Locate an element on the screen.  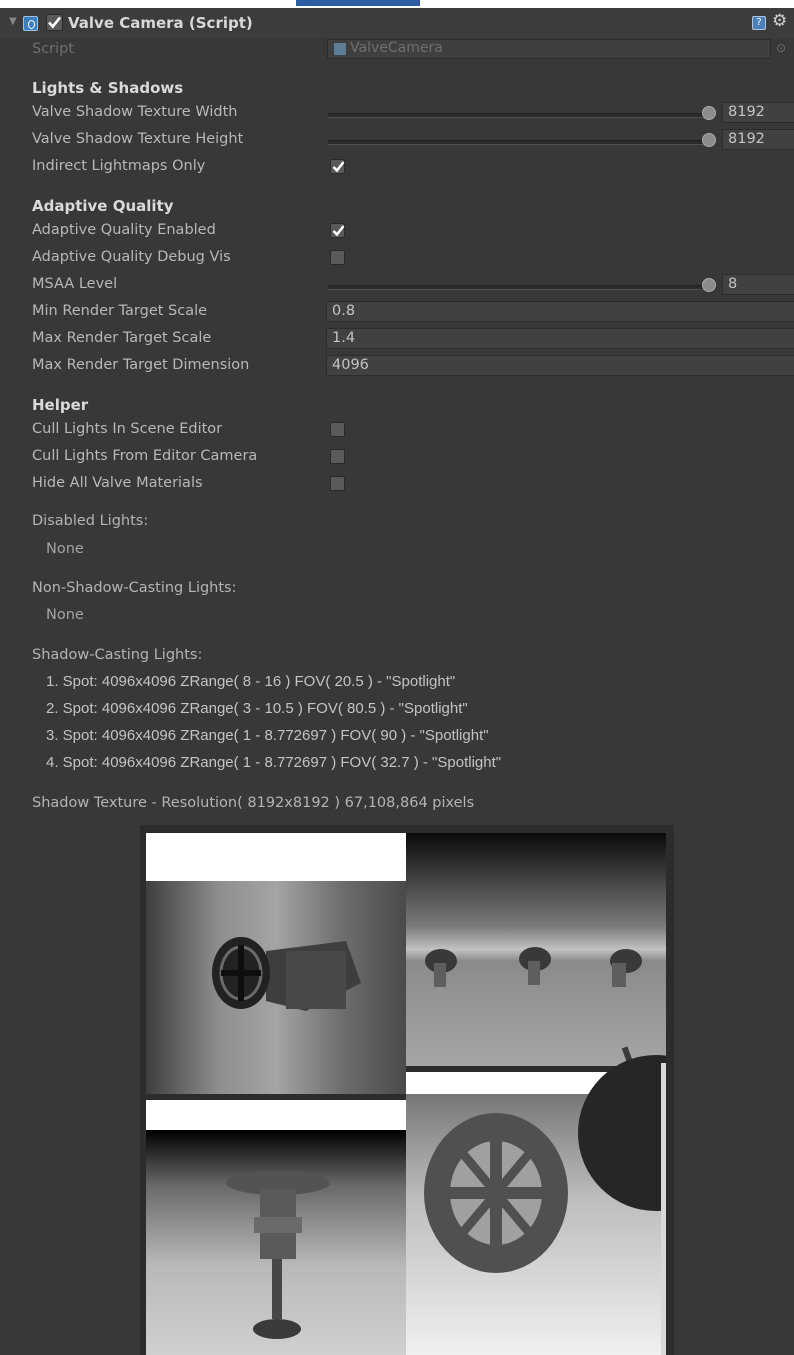
msaa-row: MSAA Level 8 is located at coordinates (397, 286).